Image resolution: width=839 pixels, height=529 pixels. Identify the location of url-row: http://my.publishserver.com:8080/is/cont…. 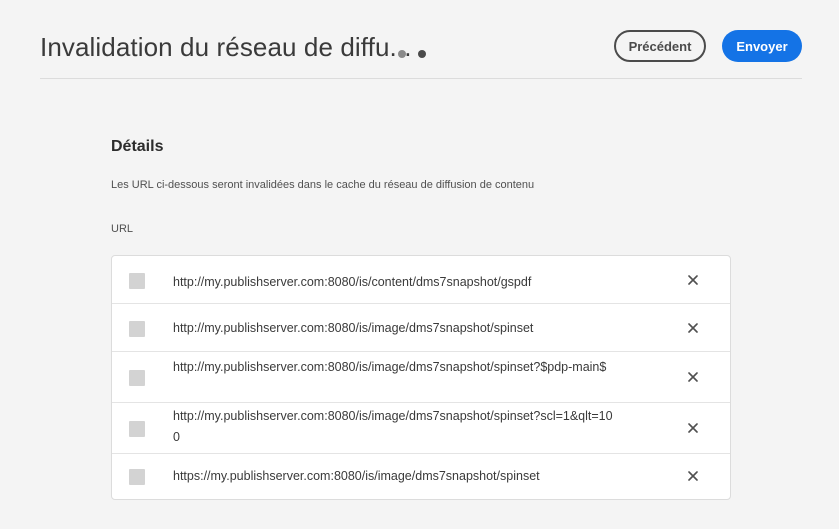
(421, 280).